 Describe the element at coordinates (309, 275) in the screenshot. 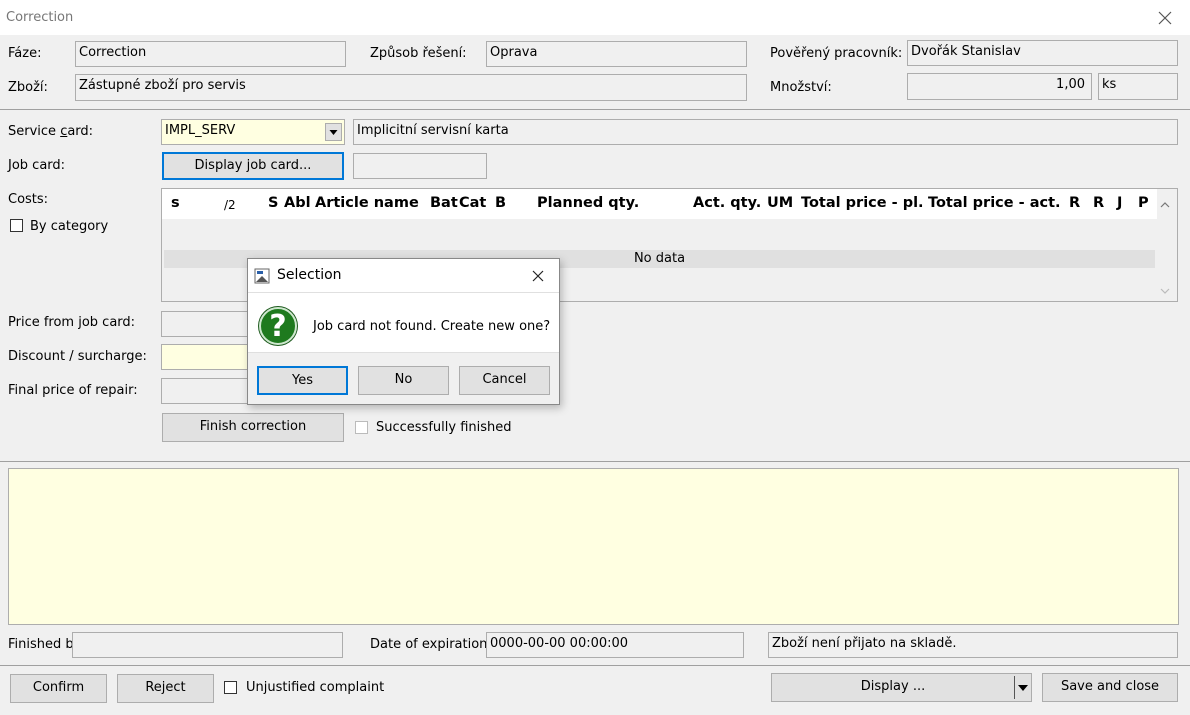

I see `dialog-title: Selection` at that location.